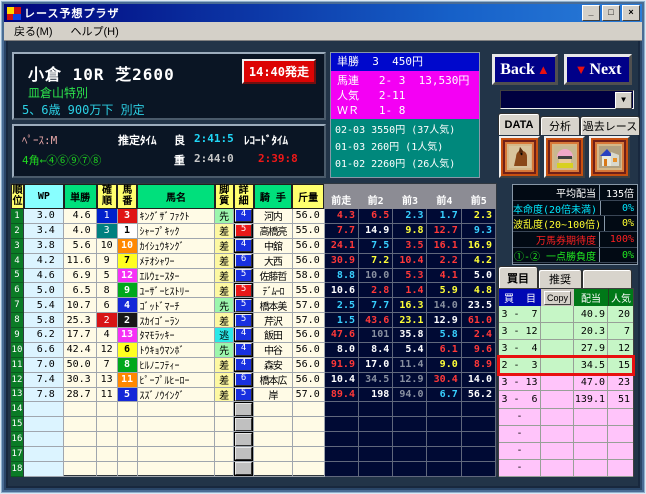 Image resolution: width=646 pixels, height=494 pixels. I want to click on cell-prev-5: 5.0, so click(478, 276).